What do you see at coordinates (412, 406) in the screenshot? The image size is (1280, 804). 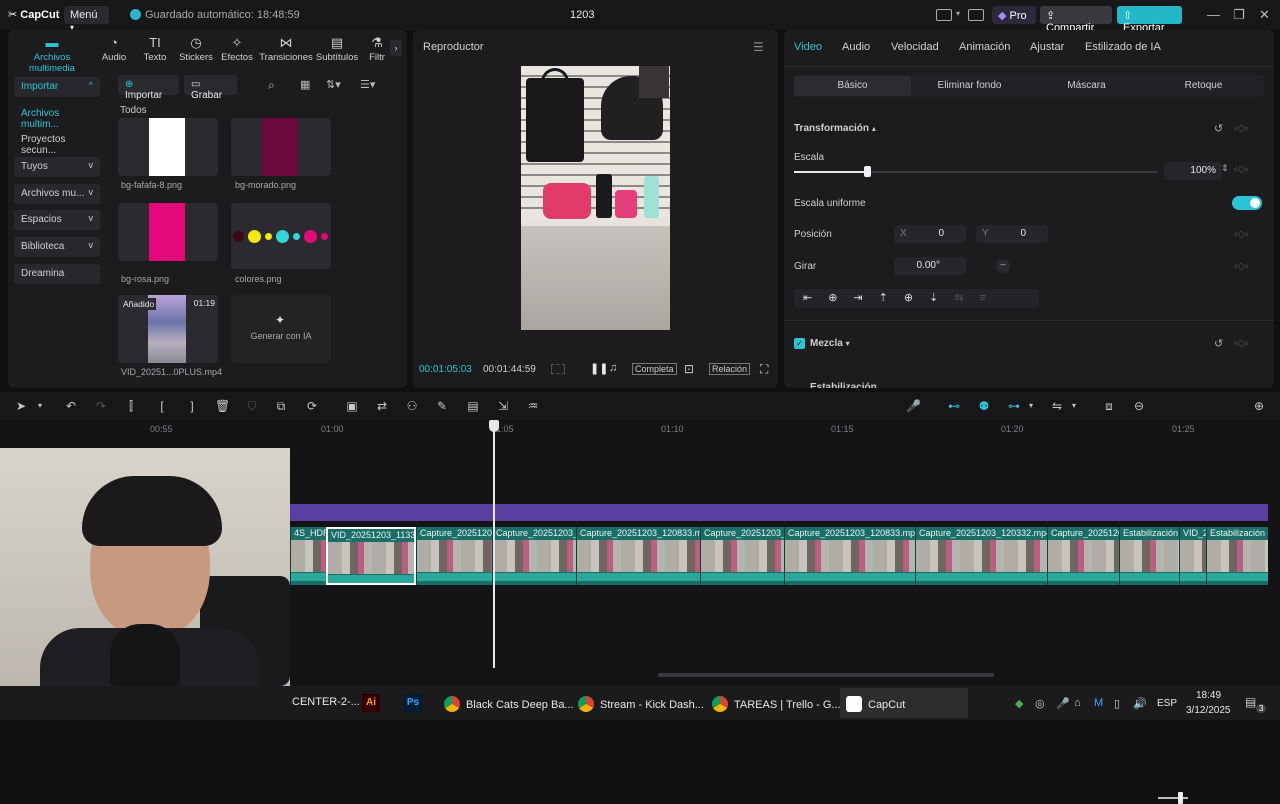 I see `person-icon: ⚇` at bounding box center [412, 406].